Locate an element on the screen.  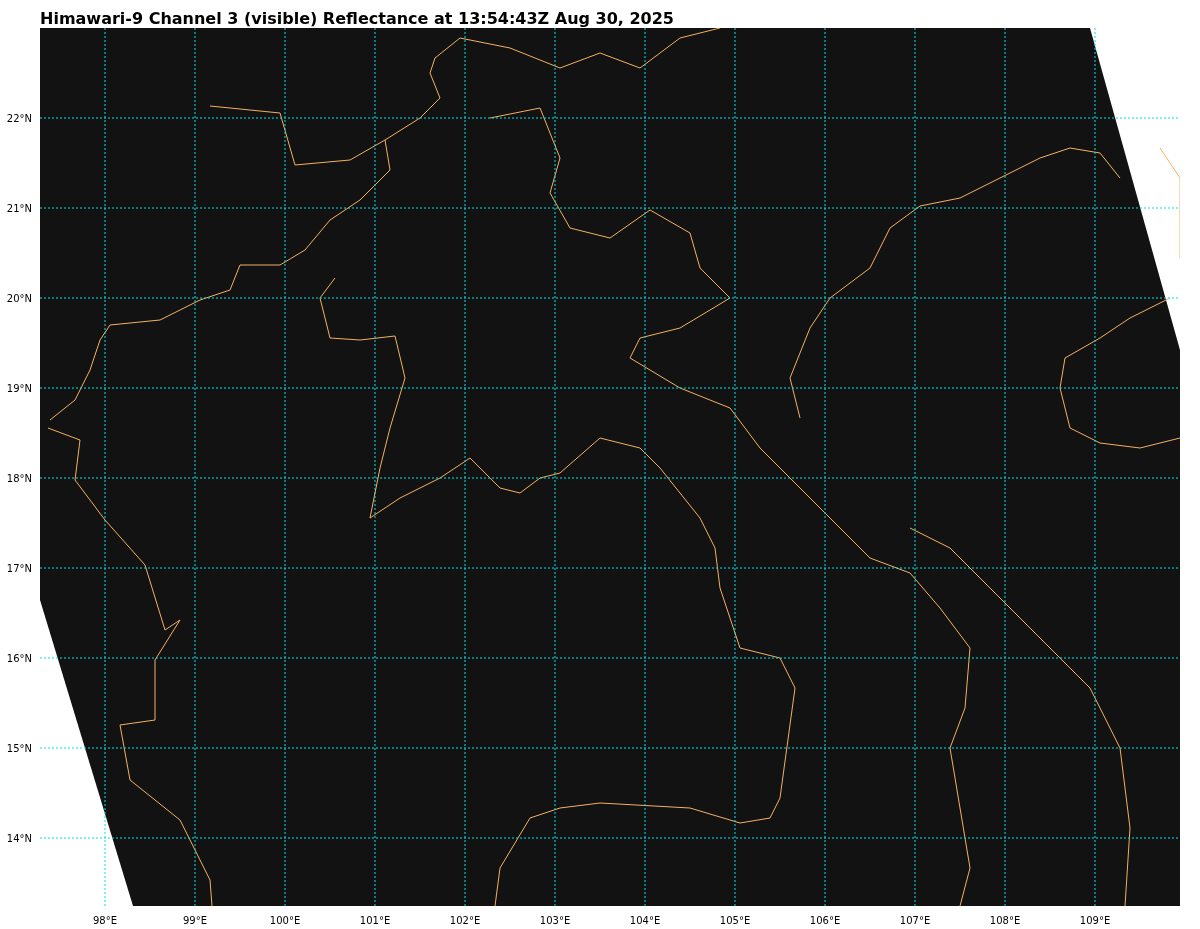
latitude-label: 21°N is located at coordinates (19, 208).